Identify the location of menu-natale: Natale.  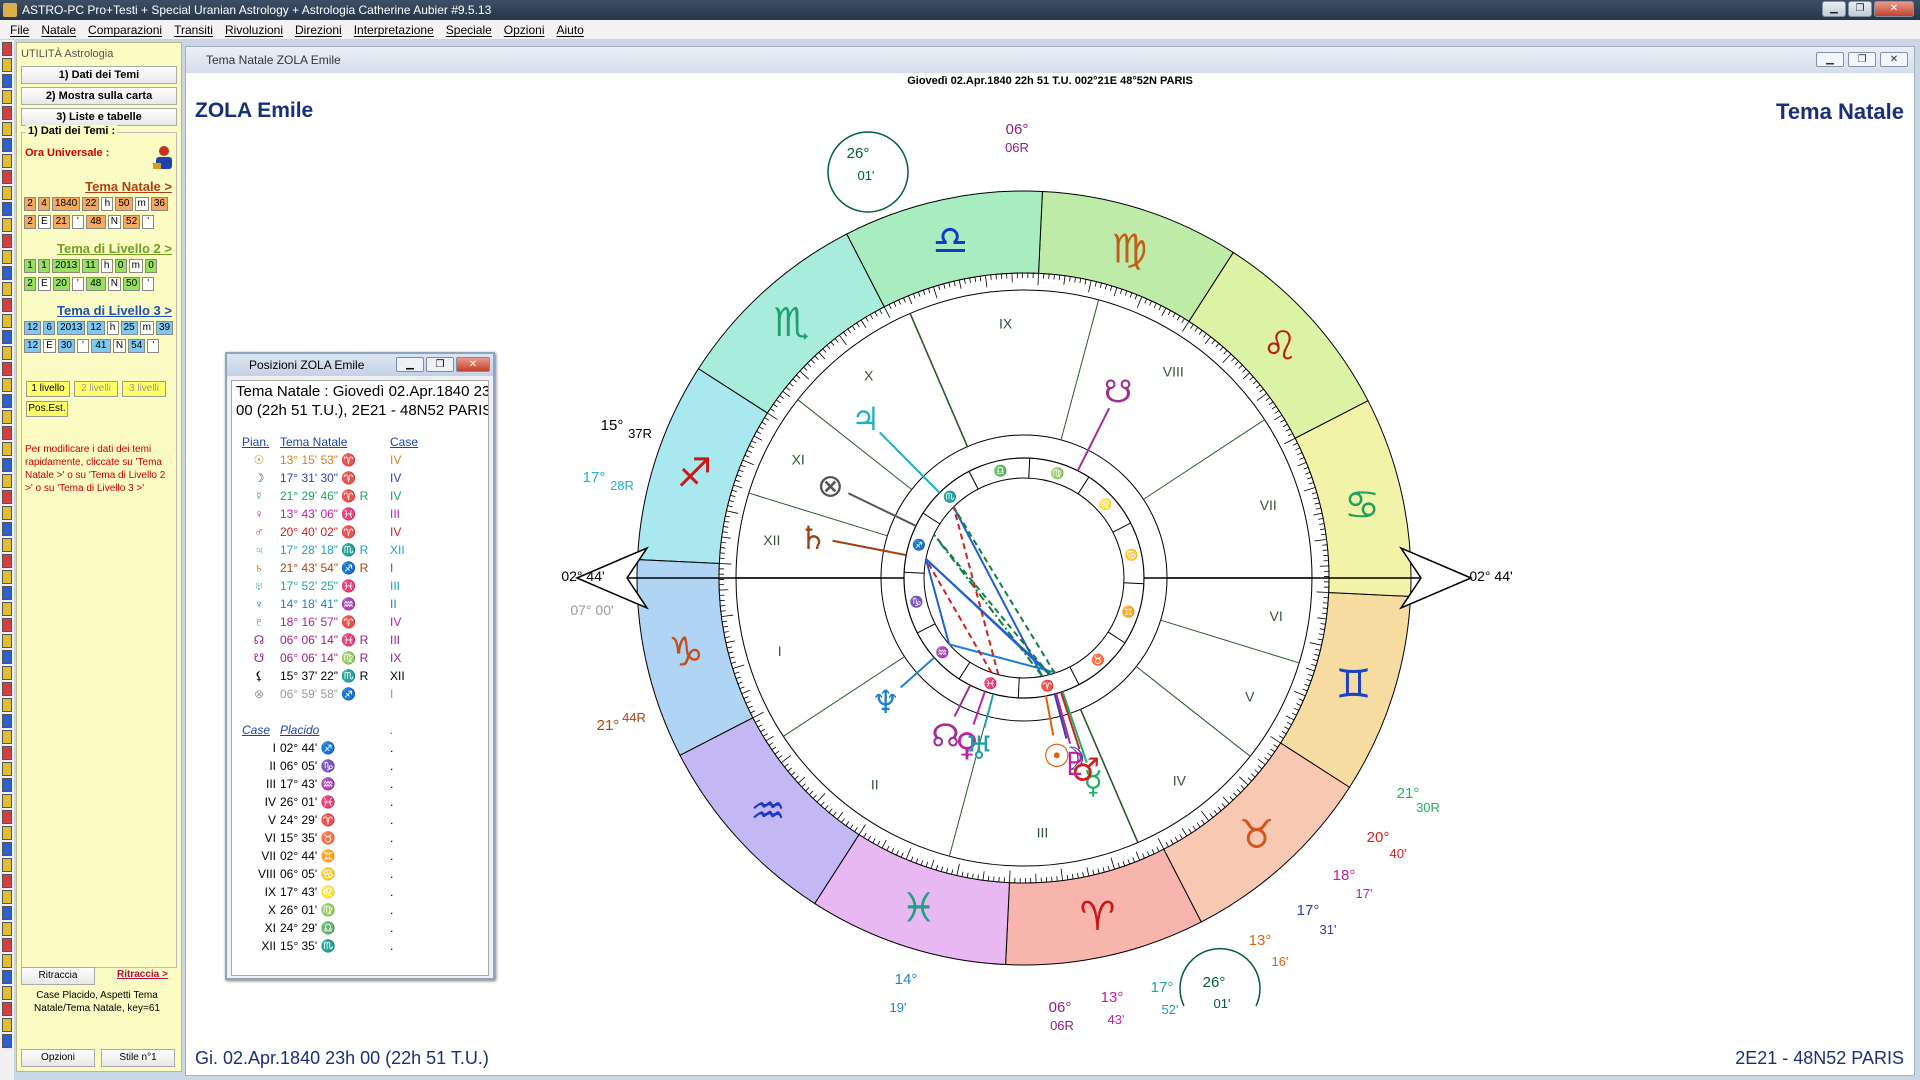
(58, 29).